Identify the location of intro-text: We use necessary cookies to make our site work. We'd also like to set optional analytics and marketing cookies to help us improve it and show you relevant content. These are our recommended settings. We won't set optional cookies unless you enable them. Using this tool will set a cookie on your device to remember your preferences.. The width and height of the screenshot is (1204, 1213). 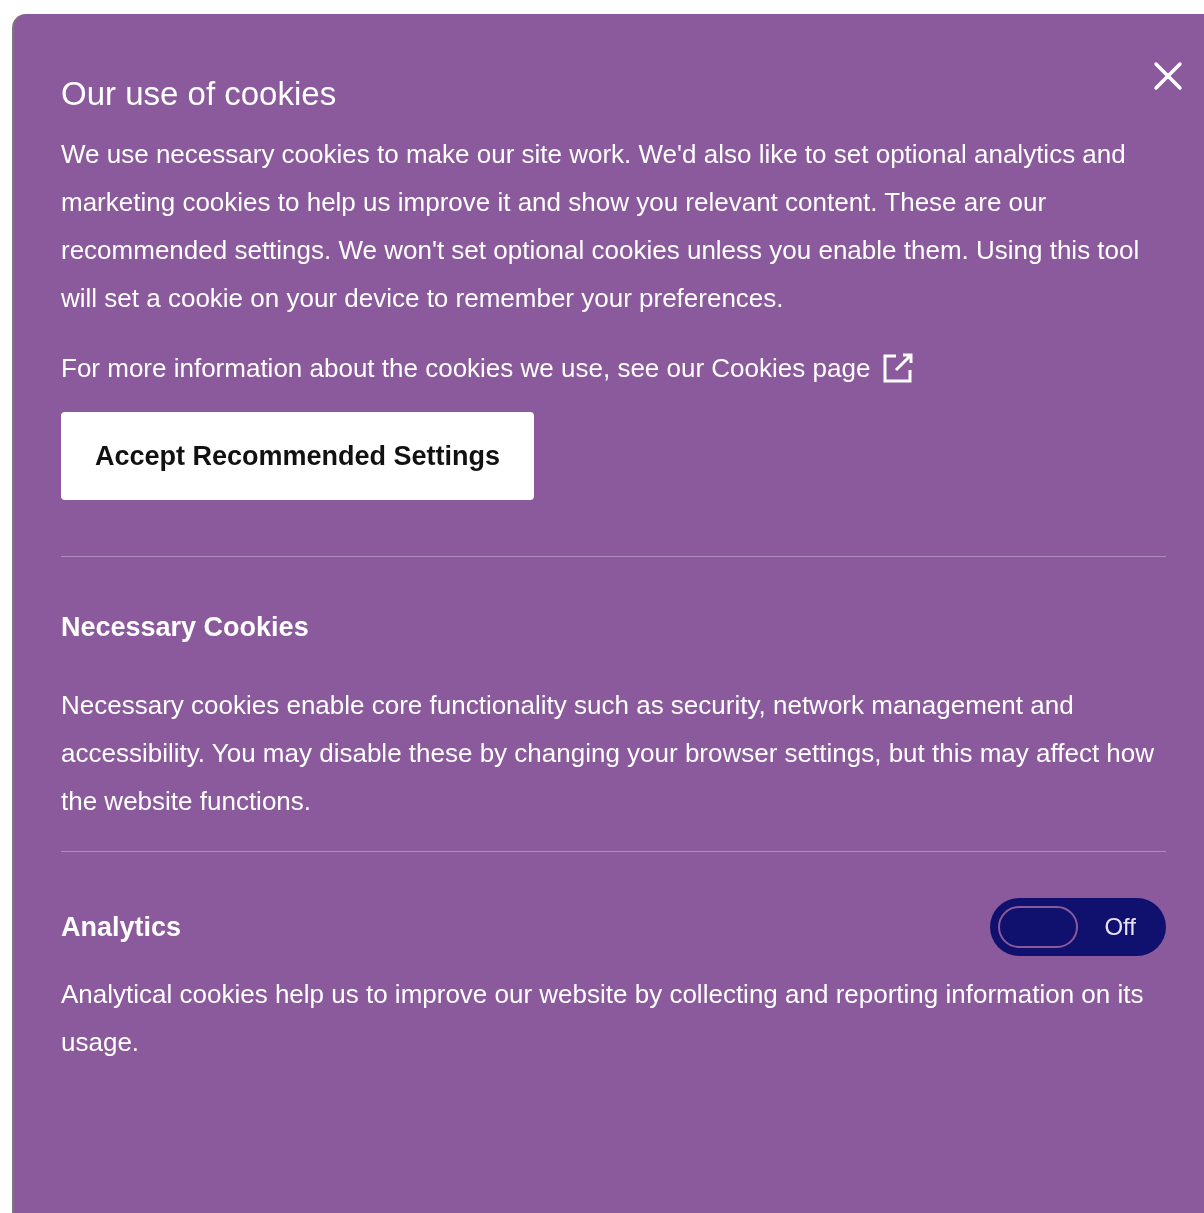
(601, 226).